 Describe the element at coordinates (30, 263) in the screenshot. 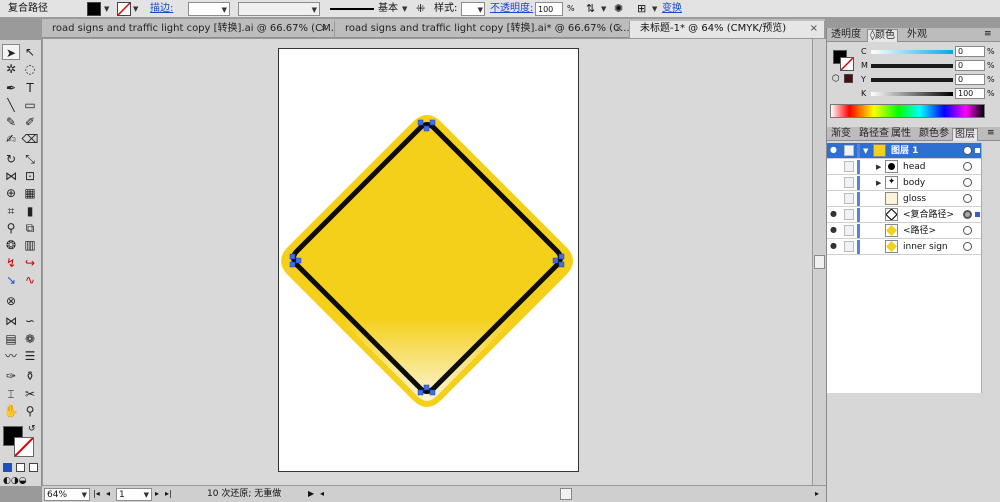

I see `curve-tool-icon: ↪` at that location.